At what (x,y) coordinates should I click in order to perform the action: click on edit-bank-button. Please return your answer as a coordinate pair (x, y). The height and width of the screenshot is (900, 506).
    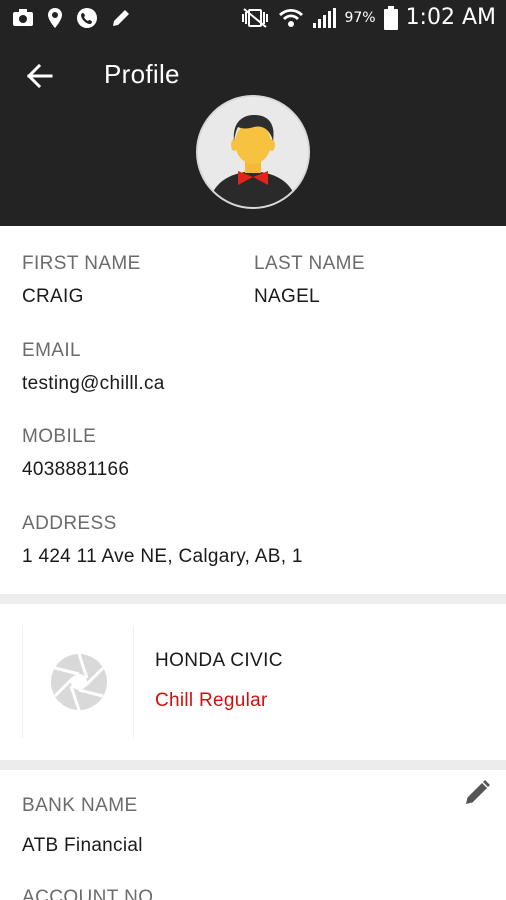
    Looking at the image, I should click on (477, 793).